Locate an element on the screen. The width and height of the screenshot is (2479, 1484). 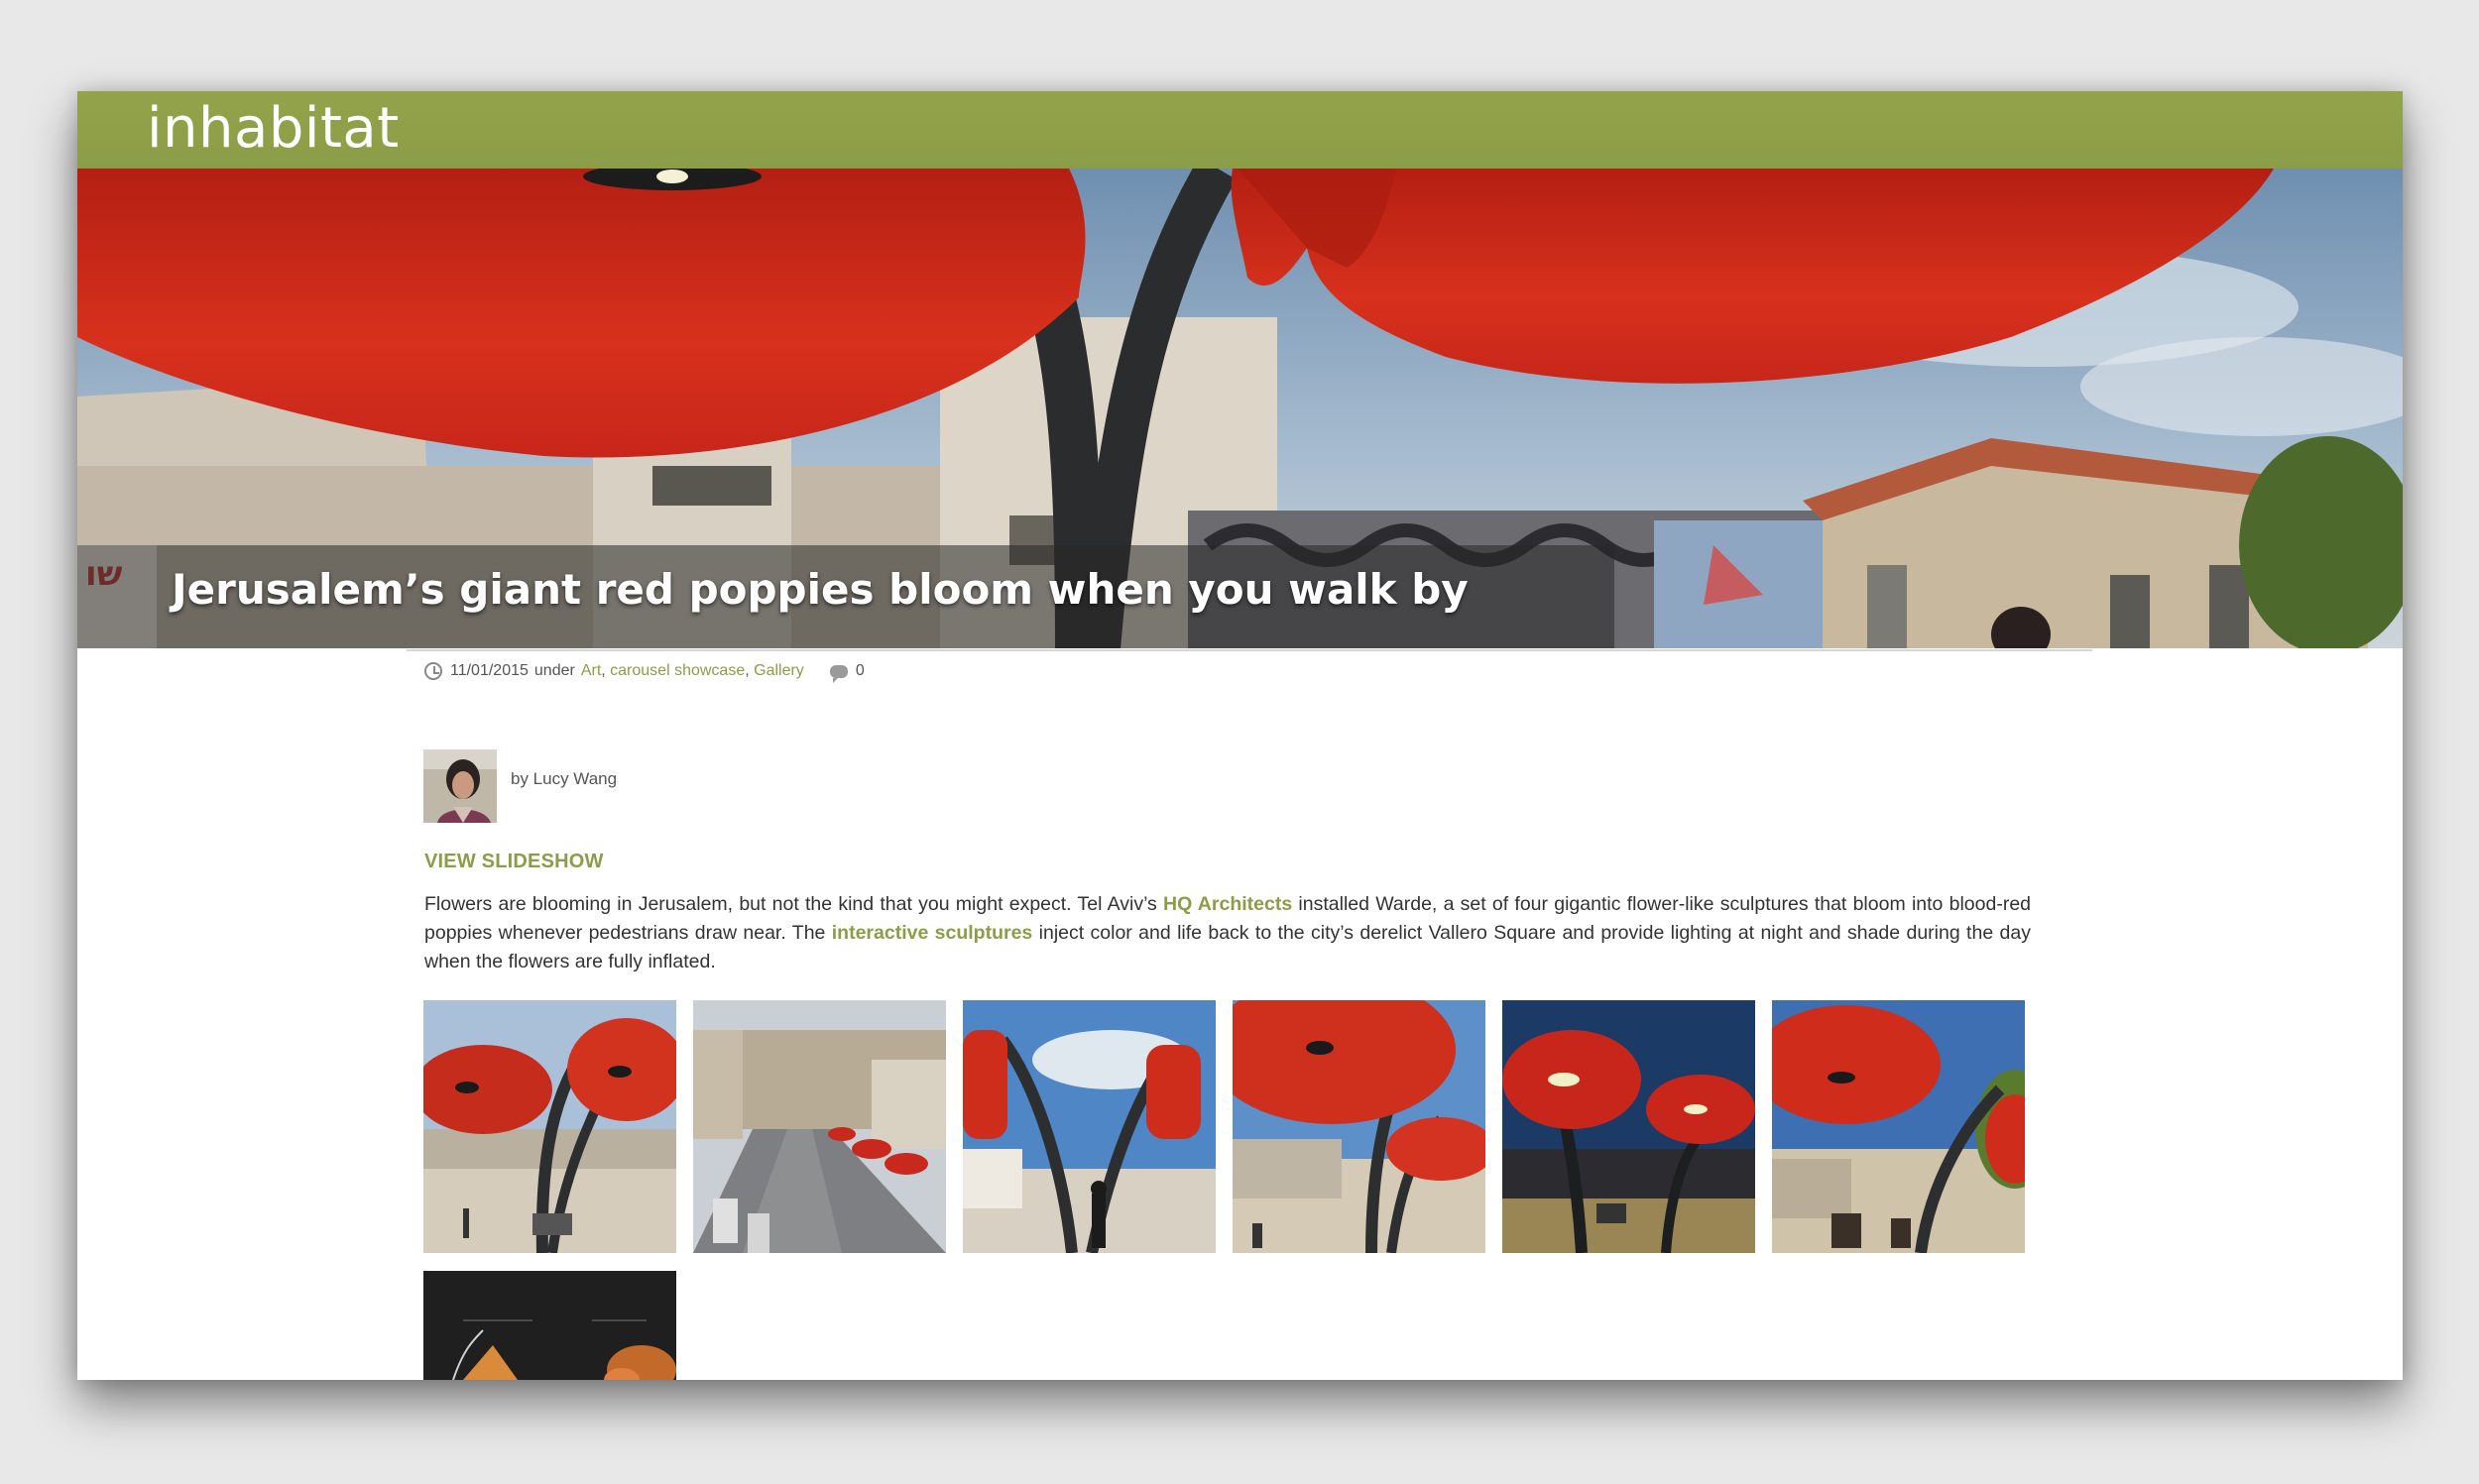
comment-icon is located at coordinates (838, 673).